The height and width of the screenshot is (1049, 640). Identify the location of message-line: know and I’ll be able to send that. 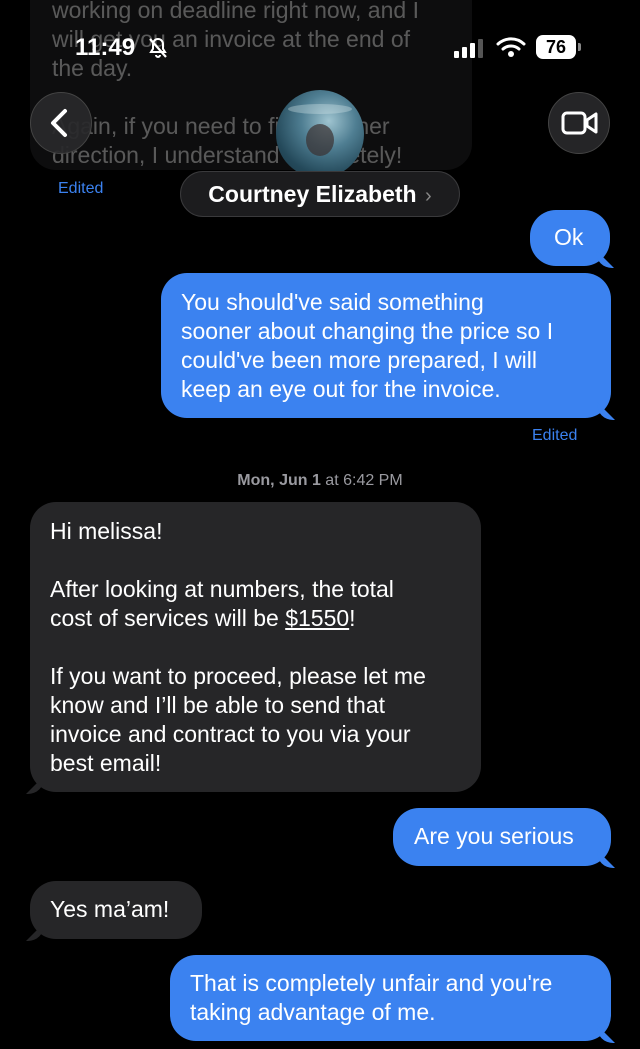
(218, 705).